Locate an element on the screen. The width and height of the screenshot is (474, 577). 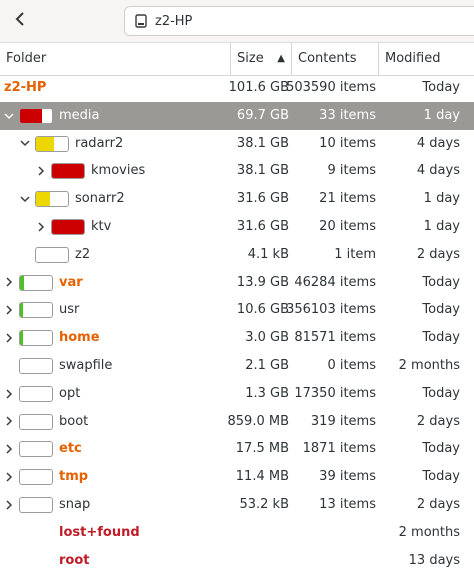
drive-icon is located at coordinates (141, 21).